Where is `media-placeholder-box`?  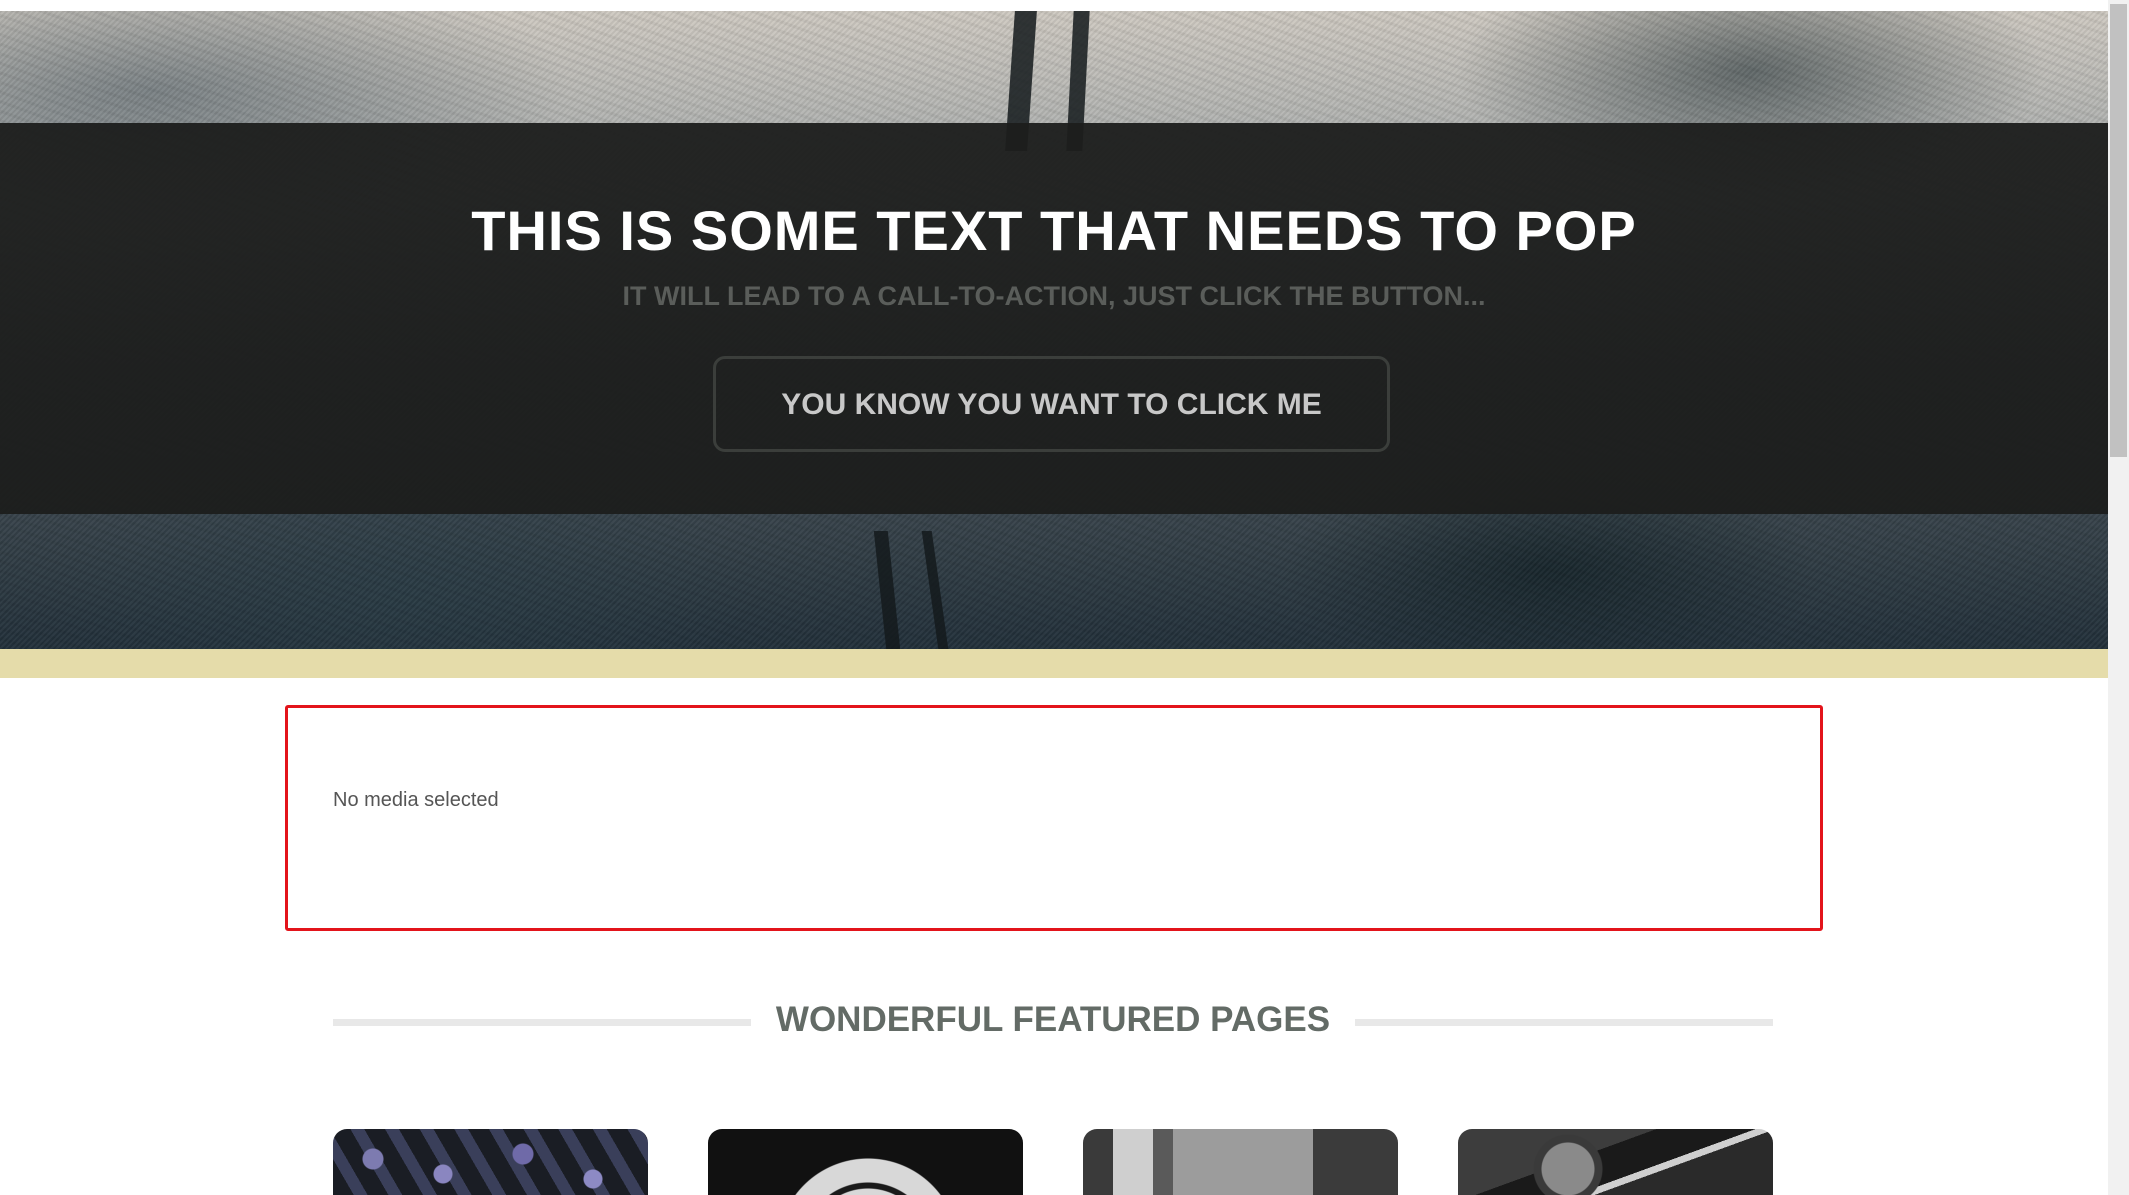 media-placeholder-box is located at coordinates (1054, 818).